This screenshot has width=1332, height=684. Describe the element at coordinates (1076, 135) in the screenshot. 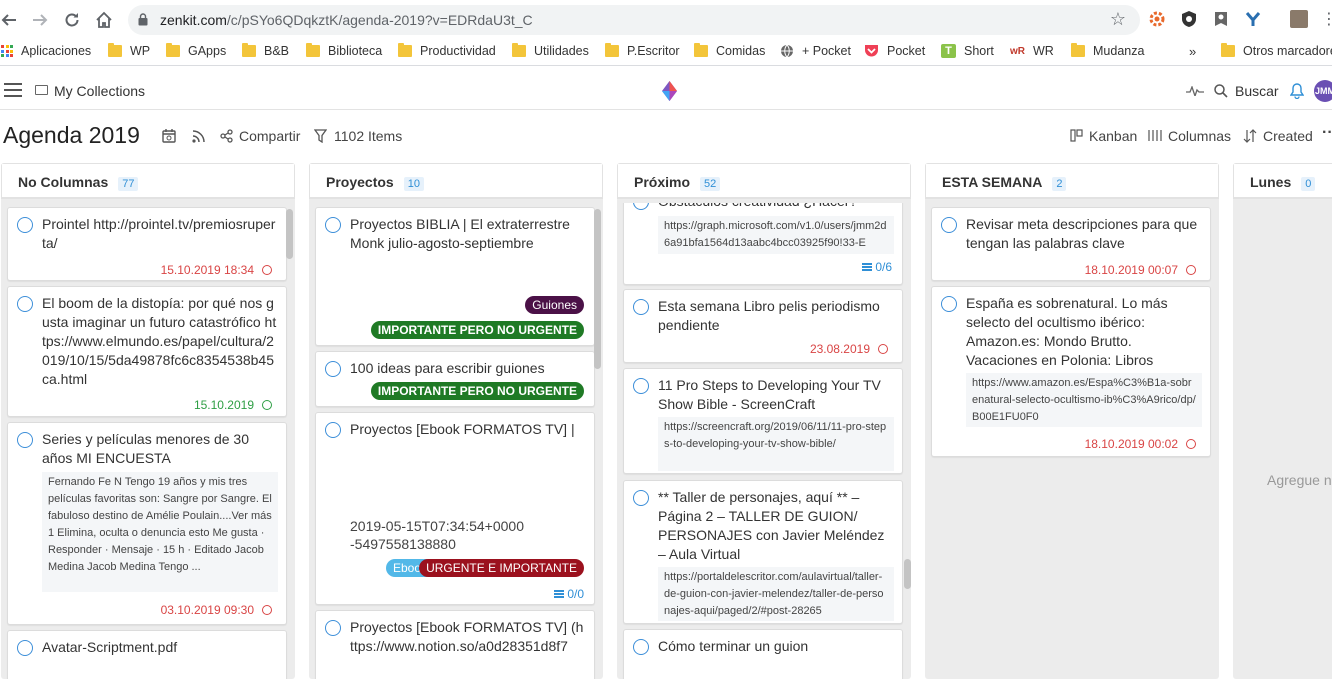

I see `kanban-icon` at that location.